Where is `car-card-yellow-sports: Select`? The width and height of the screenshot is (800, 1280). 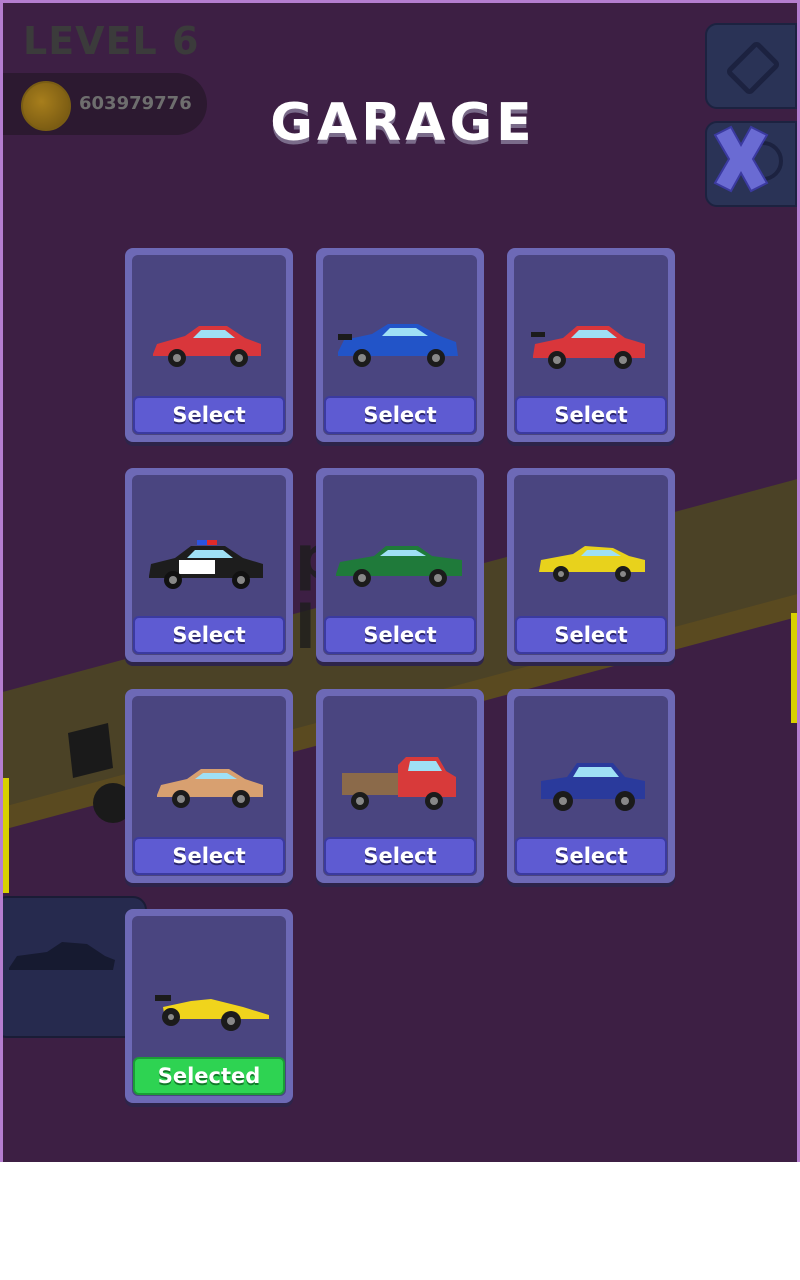
car-card-yellow-sports: Select is located at coordinates (591, 565).